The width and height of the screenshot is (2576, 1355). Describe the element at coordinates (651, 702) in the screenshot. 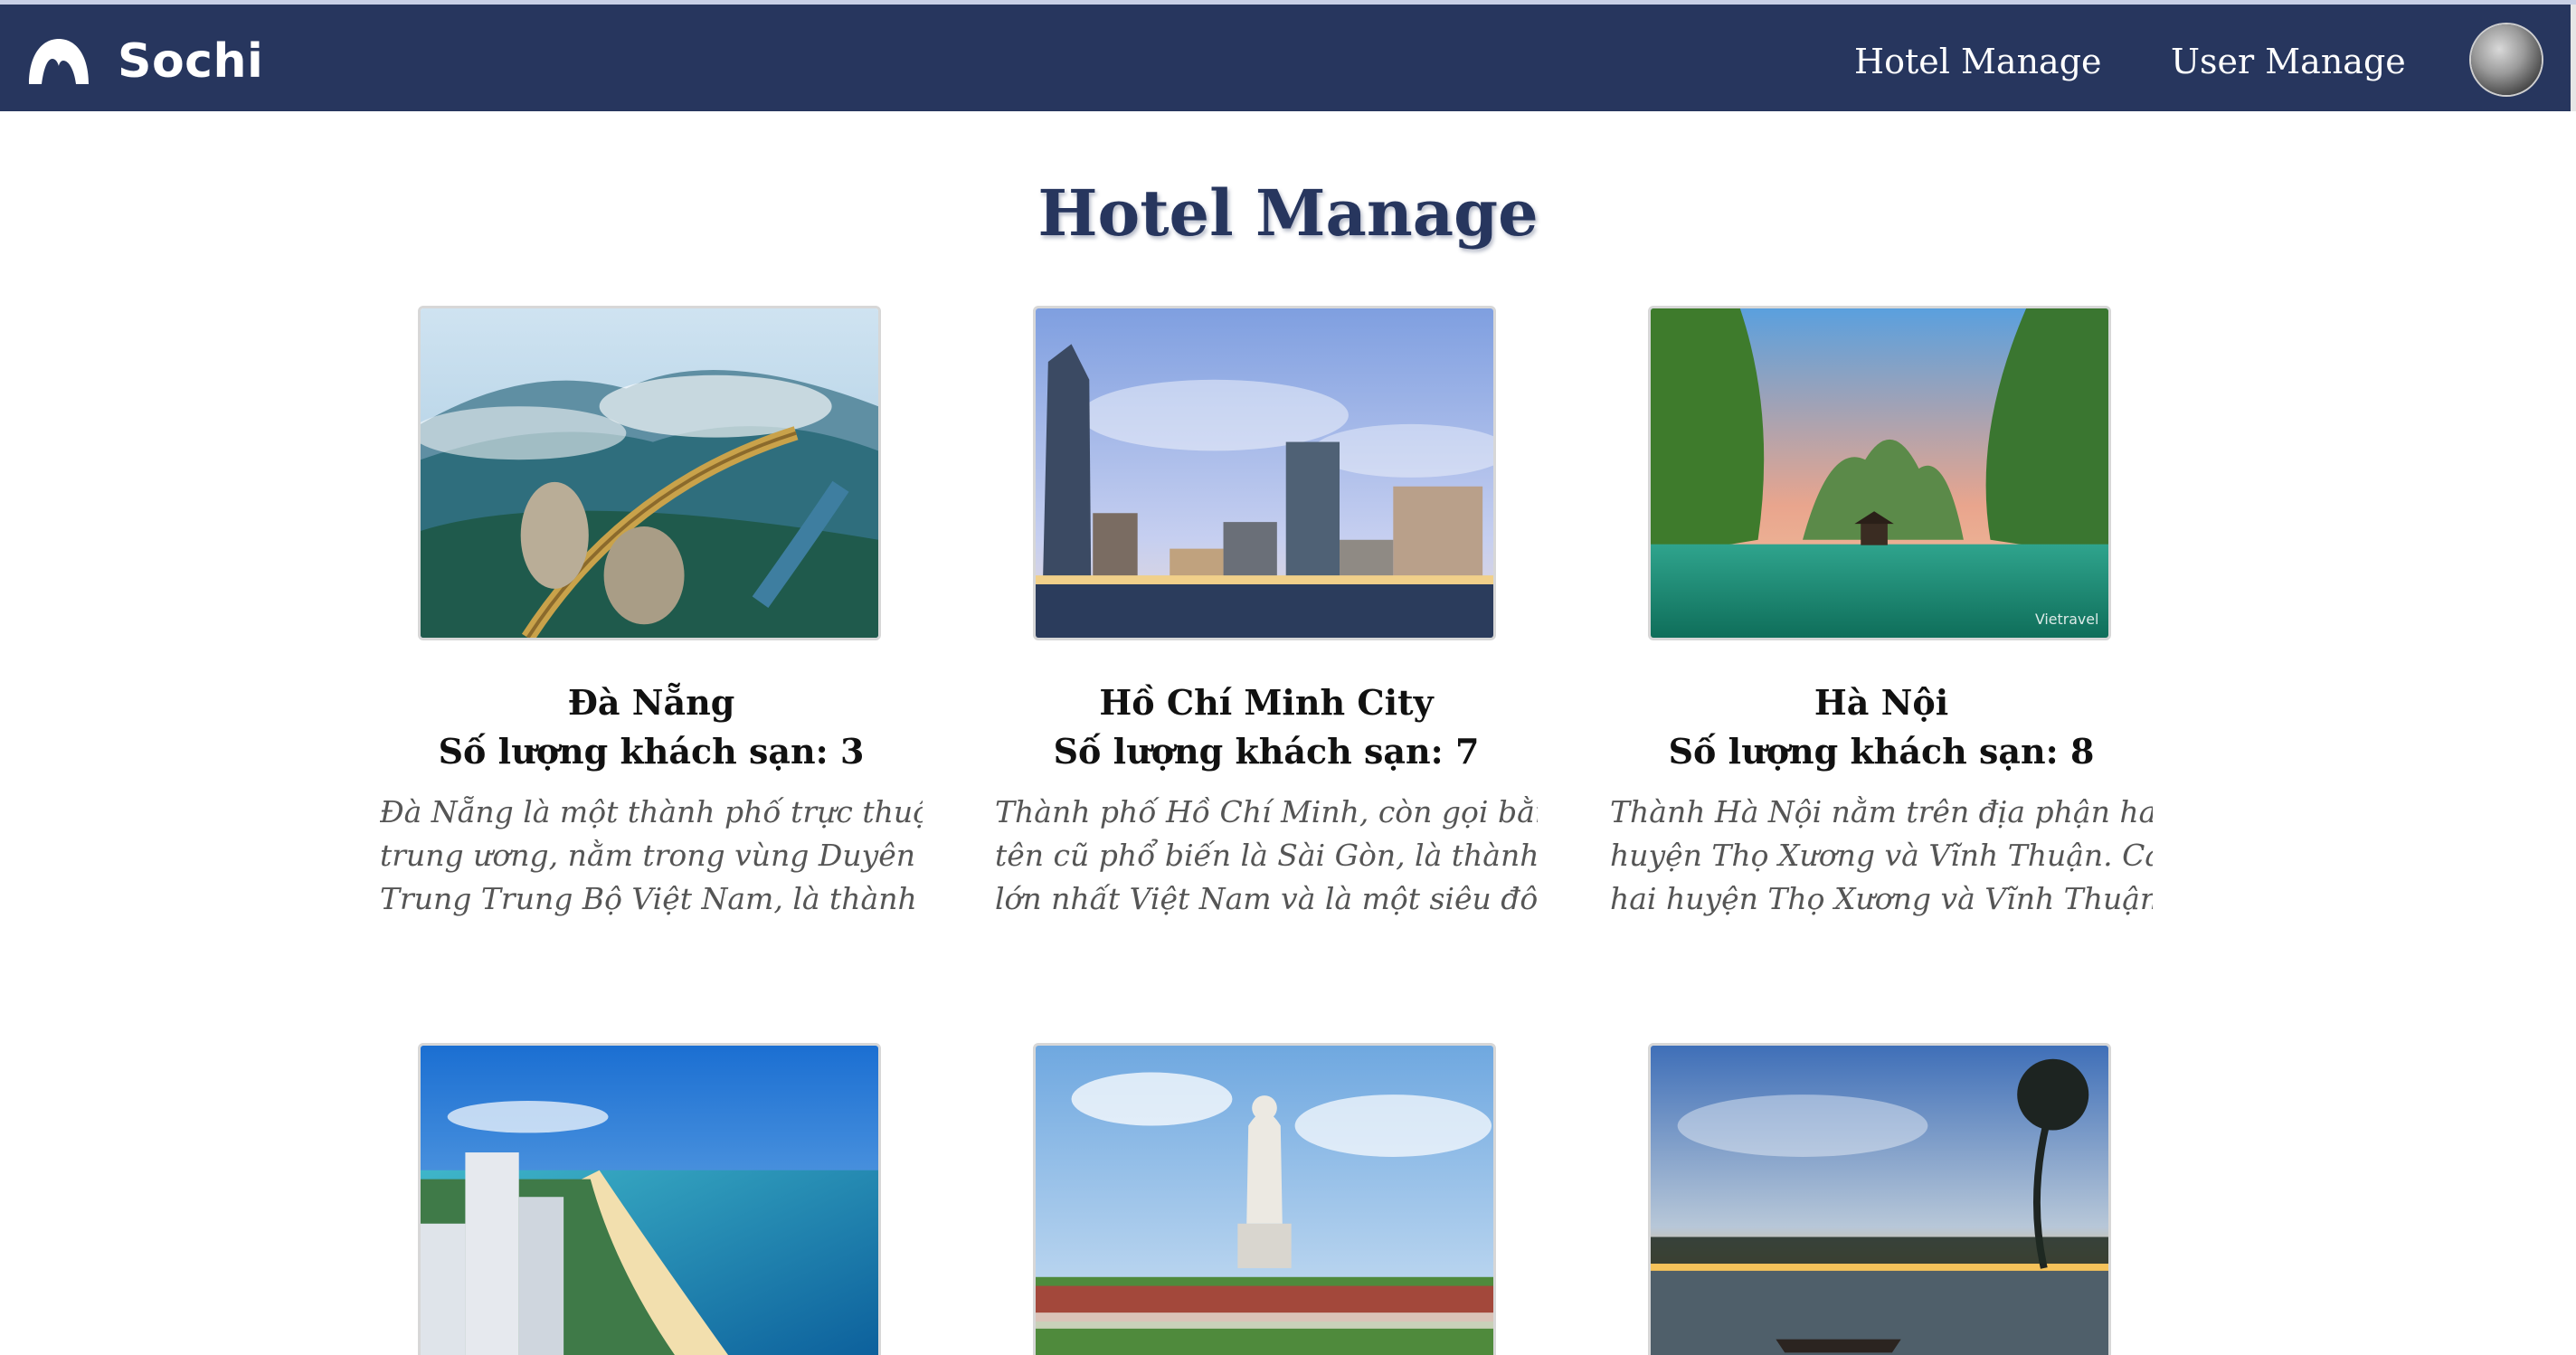

I see `city-name: Đà Nẵng` at that location.